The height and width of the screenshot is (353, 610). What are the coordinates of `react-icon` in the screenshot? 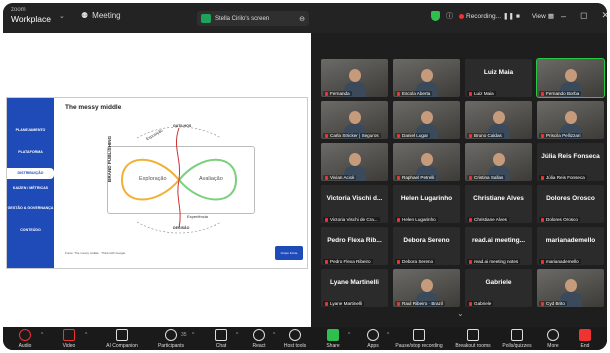 It's located at (259, 335).